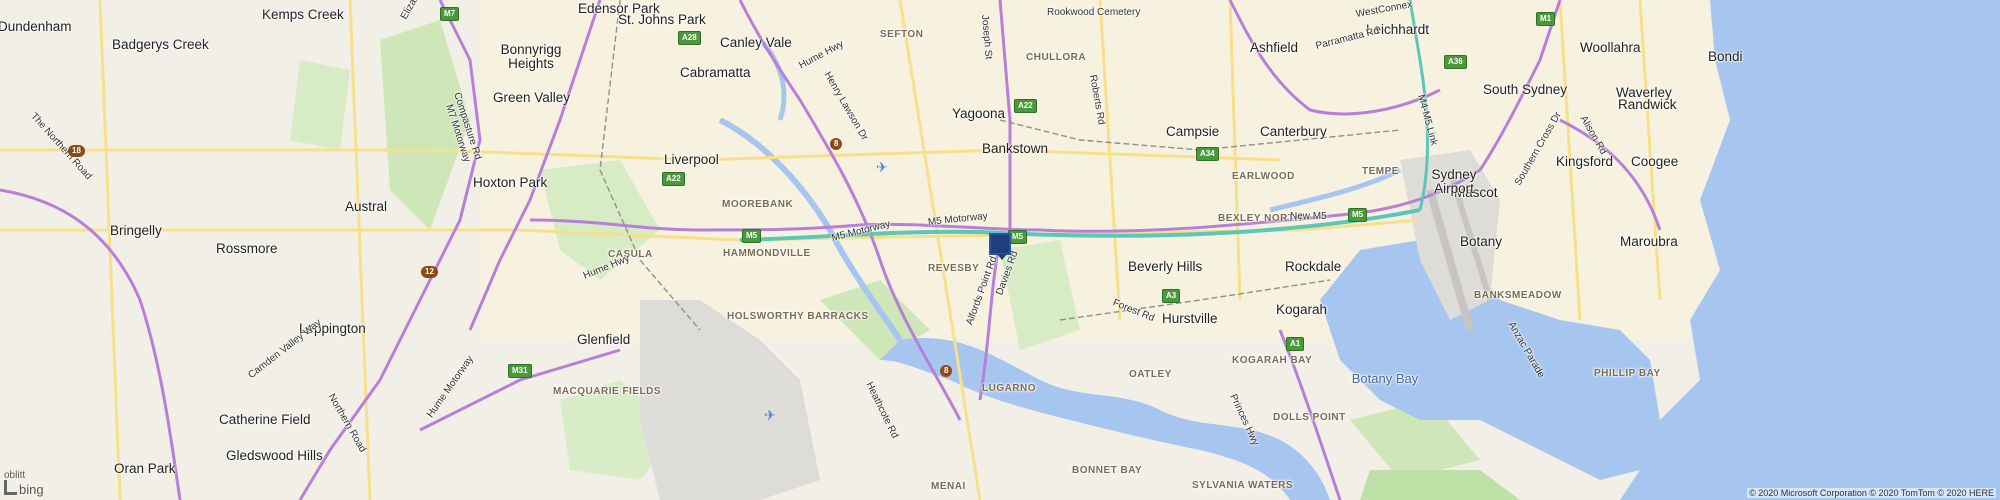 This screenshot has height=500, width=2000. What do you see at coordinates (767, 253) in the screenshot?
I see `place-label: HAMMONDVILLE` at bounding box center [767, 253].